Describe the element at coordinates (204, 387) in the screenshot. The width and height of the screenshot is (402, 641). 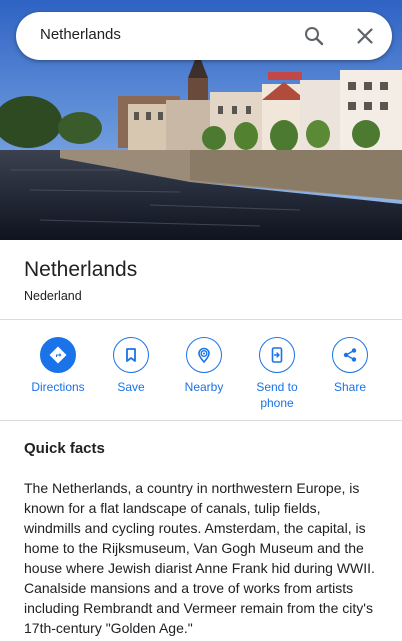
I see `nearby-label: Nearby` at that location.